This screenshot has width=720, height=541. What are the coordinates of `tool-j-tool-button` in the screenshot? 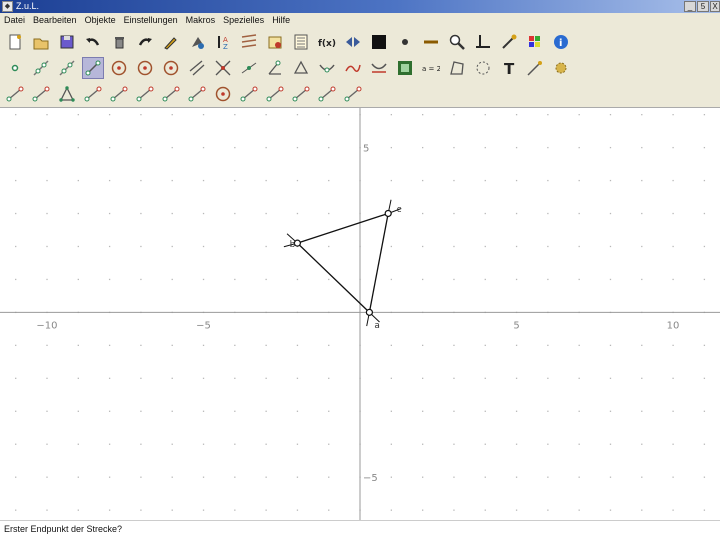 It's located at (249, 94).